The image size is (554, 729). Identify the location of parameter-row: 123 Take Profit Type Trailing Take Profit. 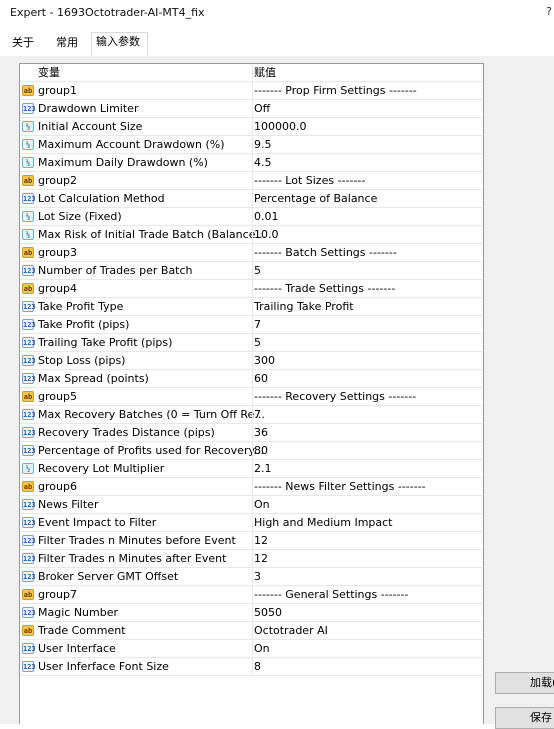
(251, 307).